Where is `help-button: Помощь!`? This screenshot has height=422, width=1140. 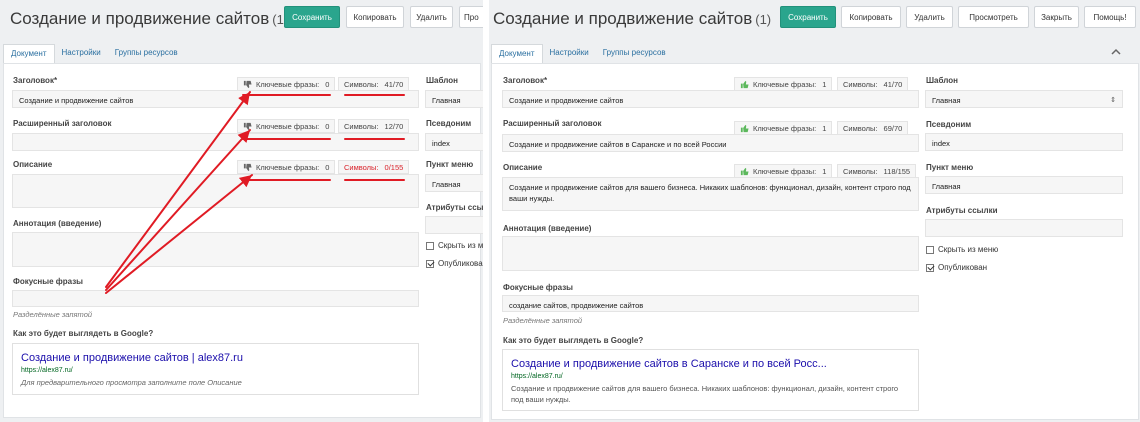
help-button: Помощь! is located at coordinates (1110, 17).